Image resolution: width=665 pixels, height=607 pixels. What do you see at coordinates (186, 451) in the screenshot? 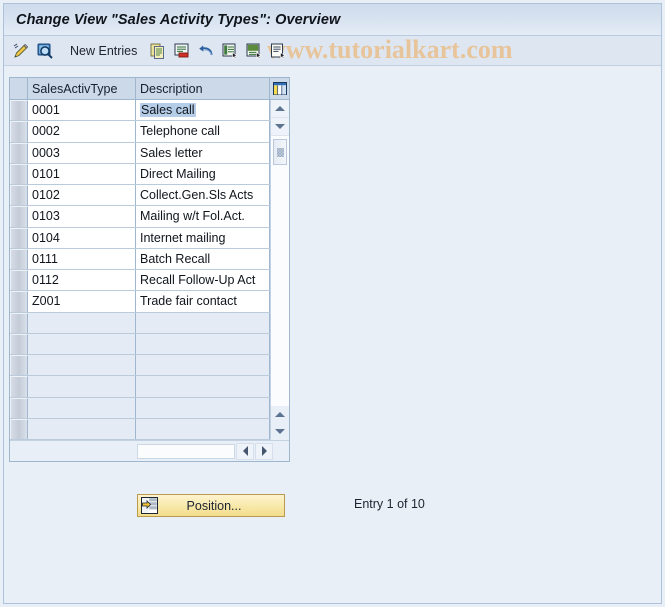
I see `horizontal-scrollbar-track` at bounding box center [186, 451].